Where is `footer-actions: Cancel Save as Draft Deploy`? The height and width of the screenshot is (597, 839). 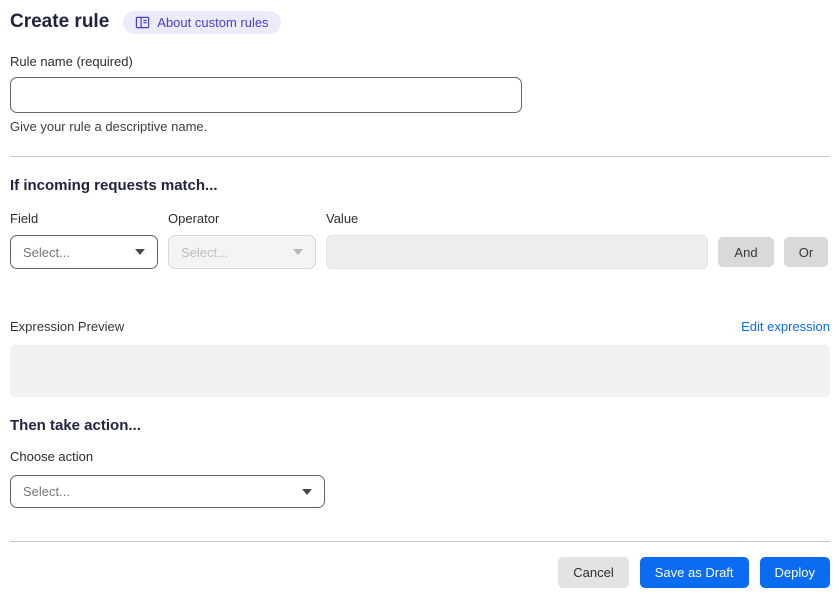
footer-actions: Cancel Save as Draft Deploy is located at coordinates (420, 572).